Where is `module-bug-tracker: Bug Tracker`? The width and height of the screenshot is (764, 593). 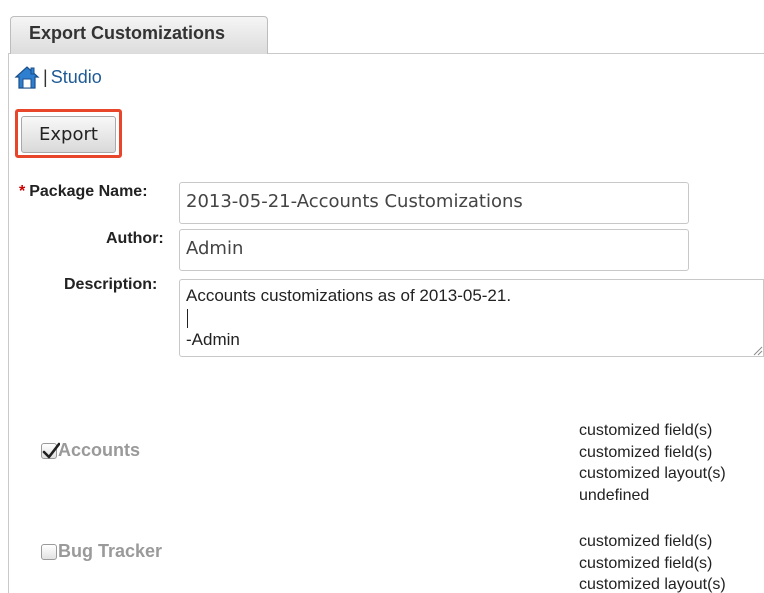
module-bug-tracker: Bug Tracker is located at coordinates (101, 551).